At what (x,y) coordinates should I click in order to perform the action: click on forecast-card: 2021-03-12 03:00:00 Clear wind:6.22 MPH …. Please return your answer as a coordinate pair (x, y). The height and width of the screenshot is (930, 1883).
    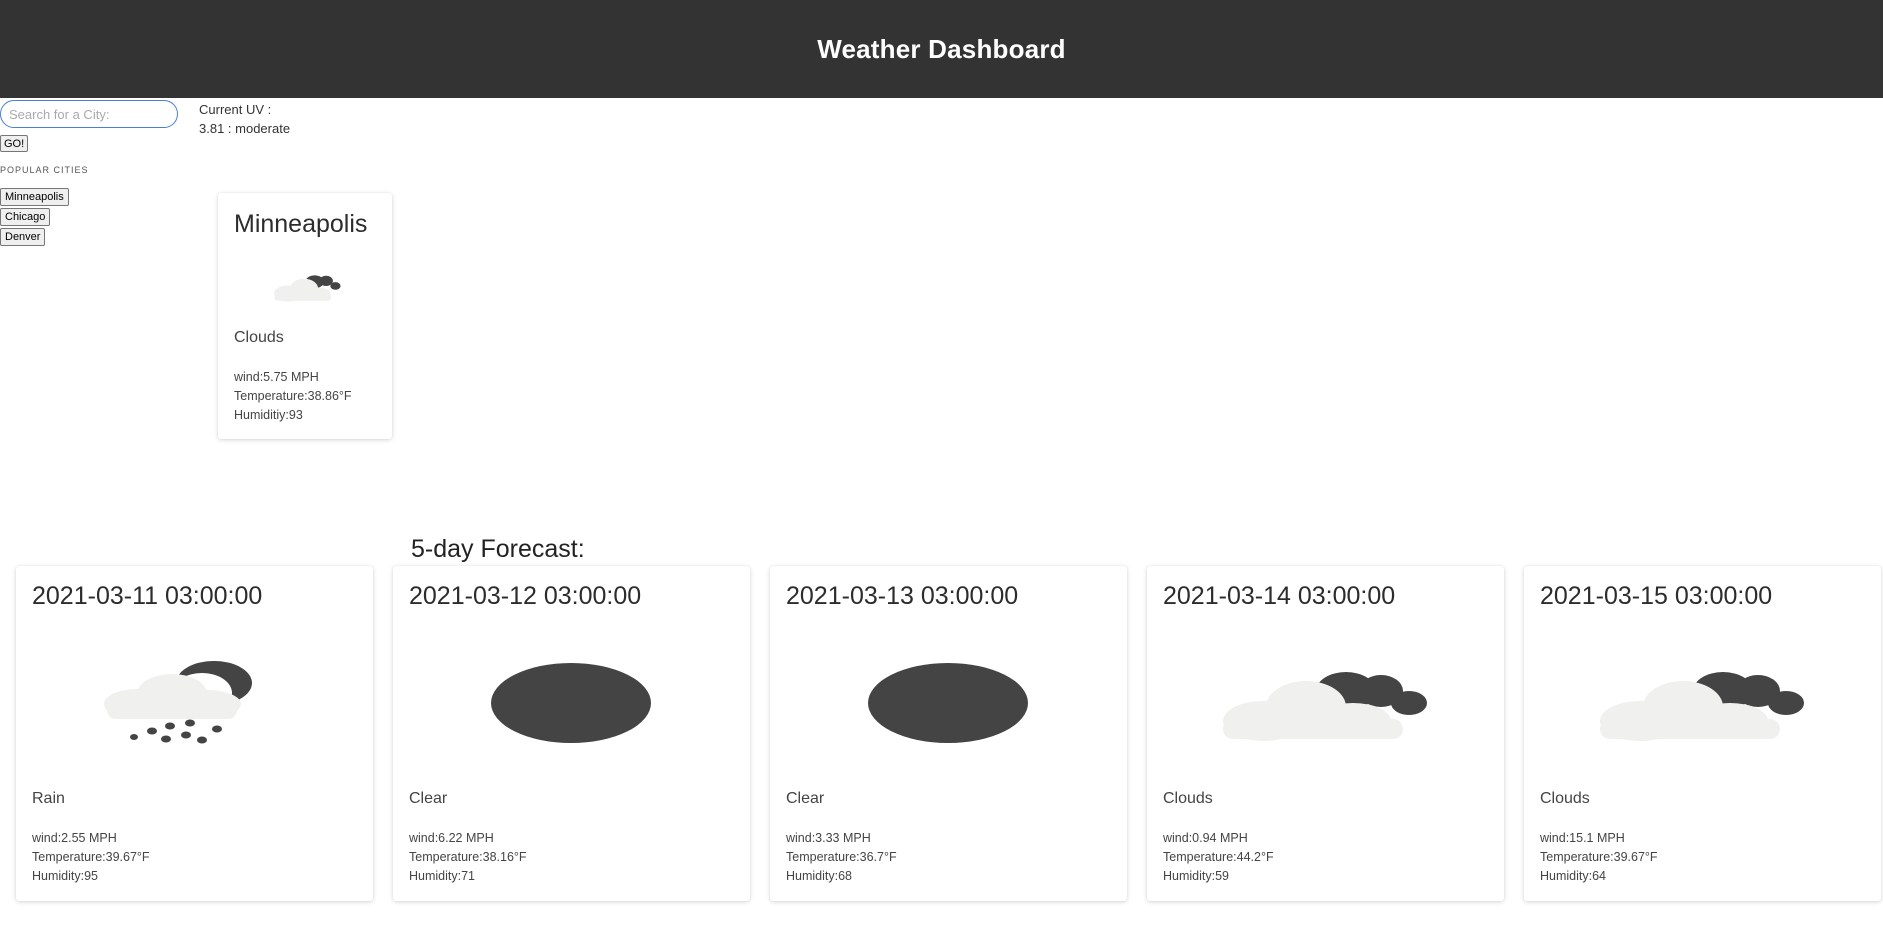
    Looking at the image, I should click on (571, 733).